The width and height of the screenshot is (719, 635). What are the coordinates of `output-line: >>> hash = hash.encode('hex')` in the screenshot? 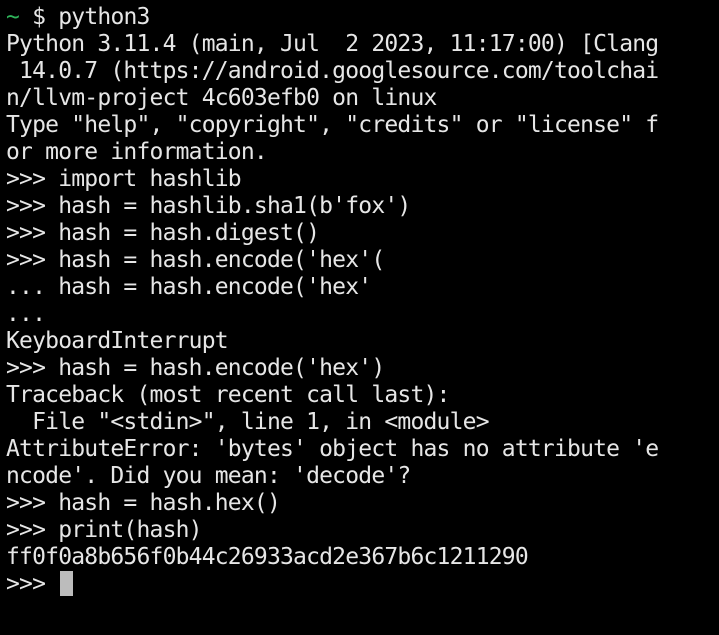 It's located at (195, 368).